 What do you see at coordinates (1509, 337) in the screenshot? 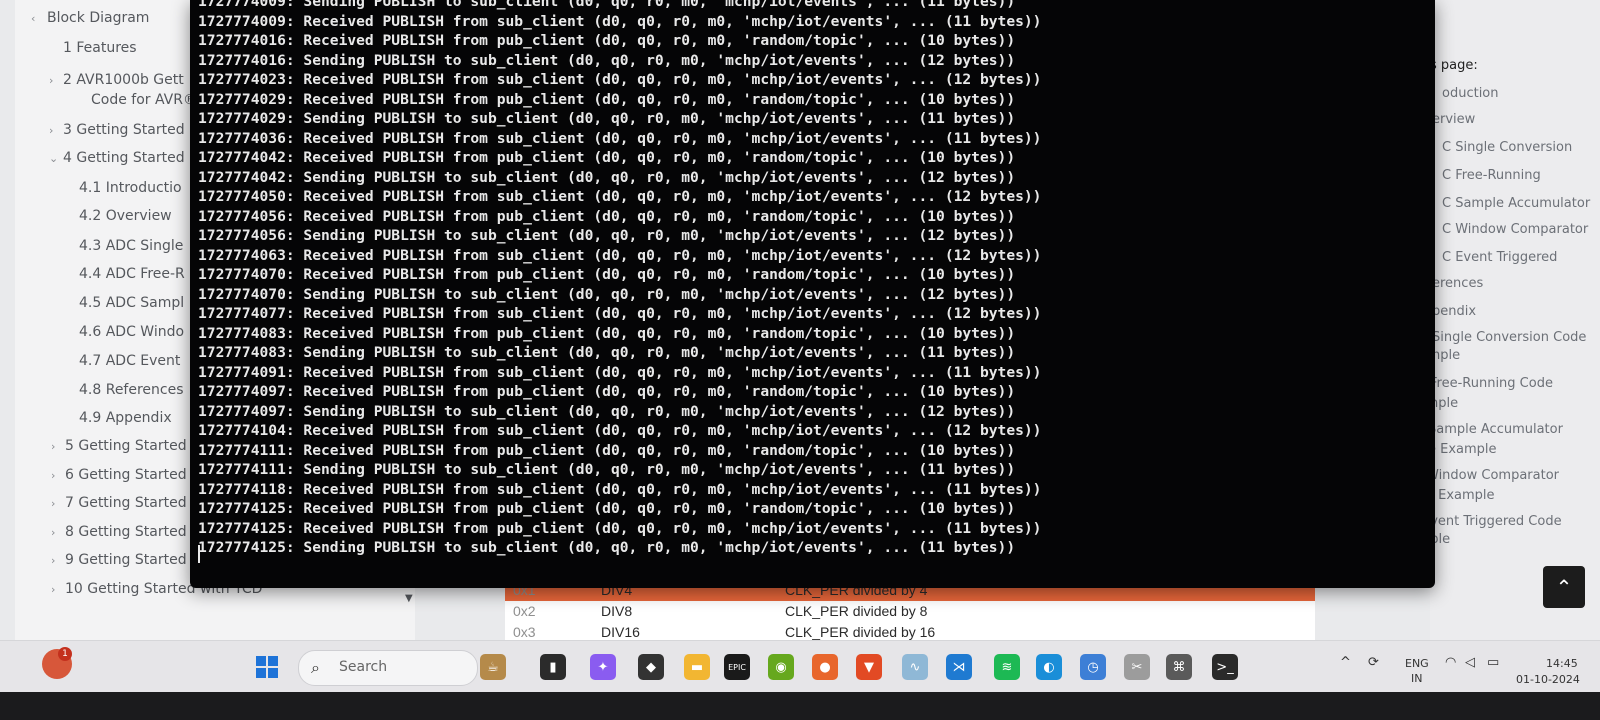
I see `on-this-page-link: Single Conversion Code` at bounding box center [1509, 337].